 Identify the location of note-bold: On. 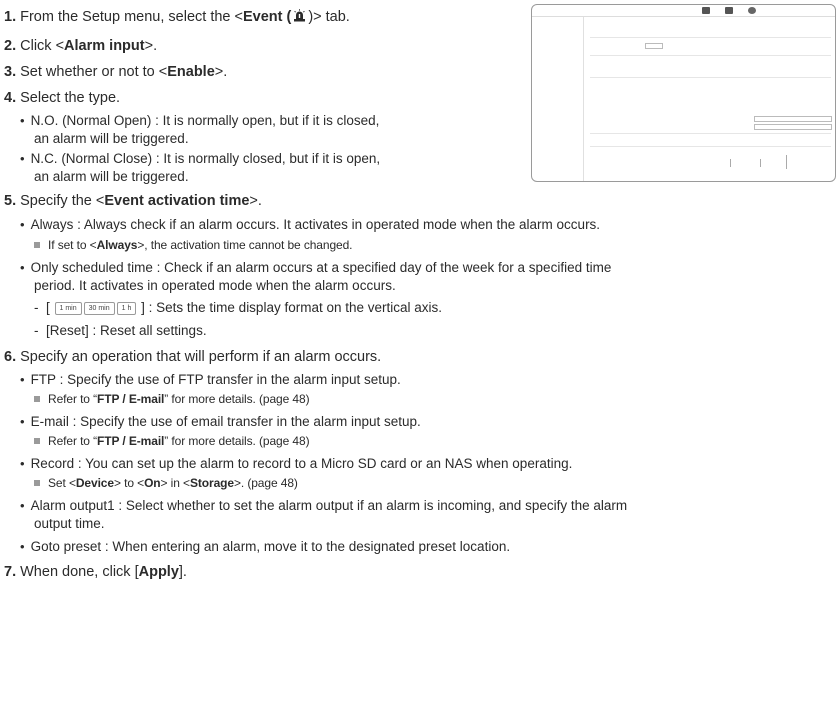
(152, 483).